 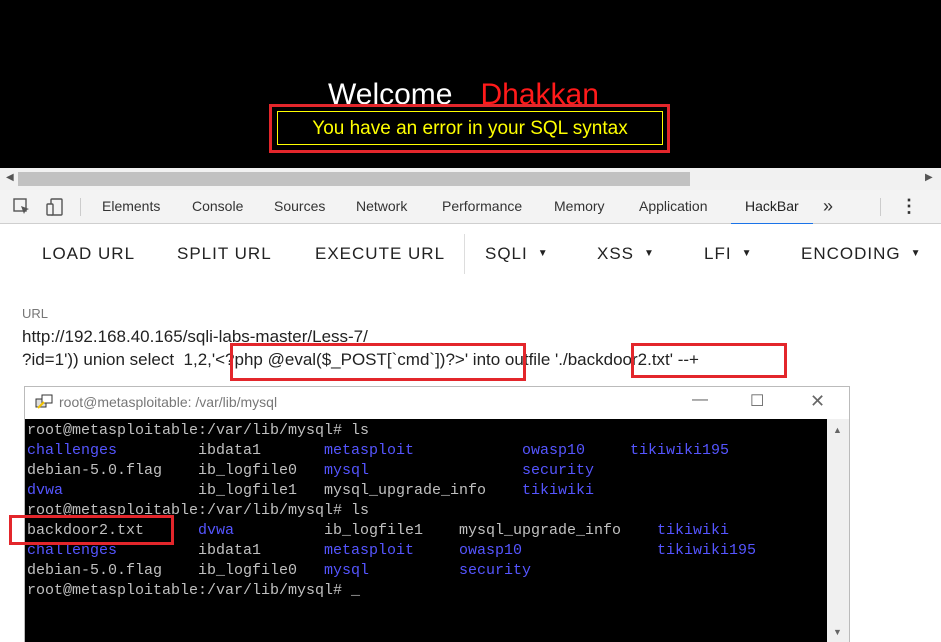 I want to click on load-url-button: LOAD URL, so click(x=88, y=254).